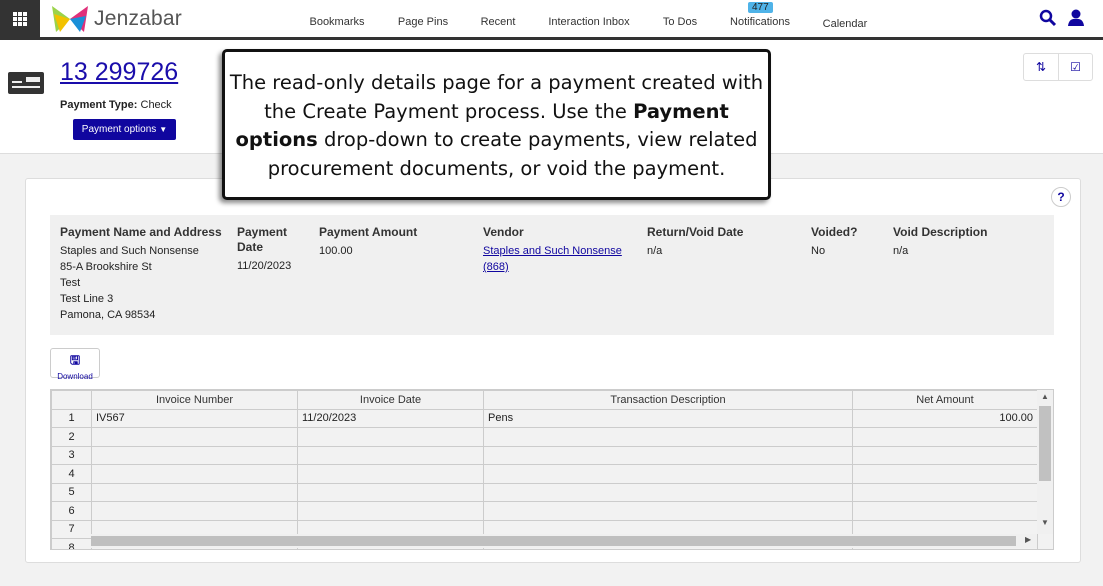 The width and height of the screenshot is (1103, 586). Describe the element at coordinates (71, 529) in the screenshot. I see `row-number: 7` at that location.